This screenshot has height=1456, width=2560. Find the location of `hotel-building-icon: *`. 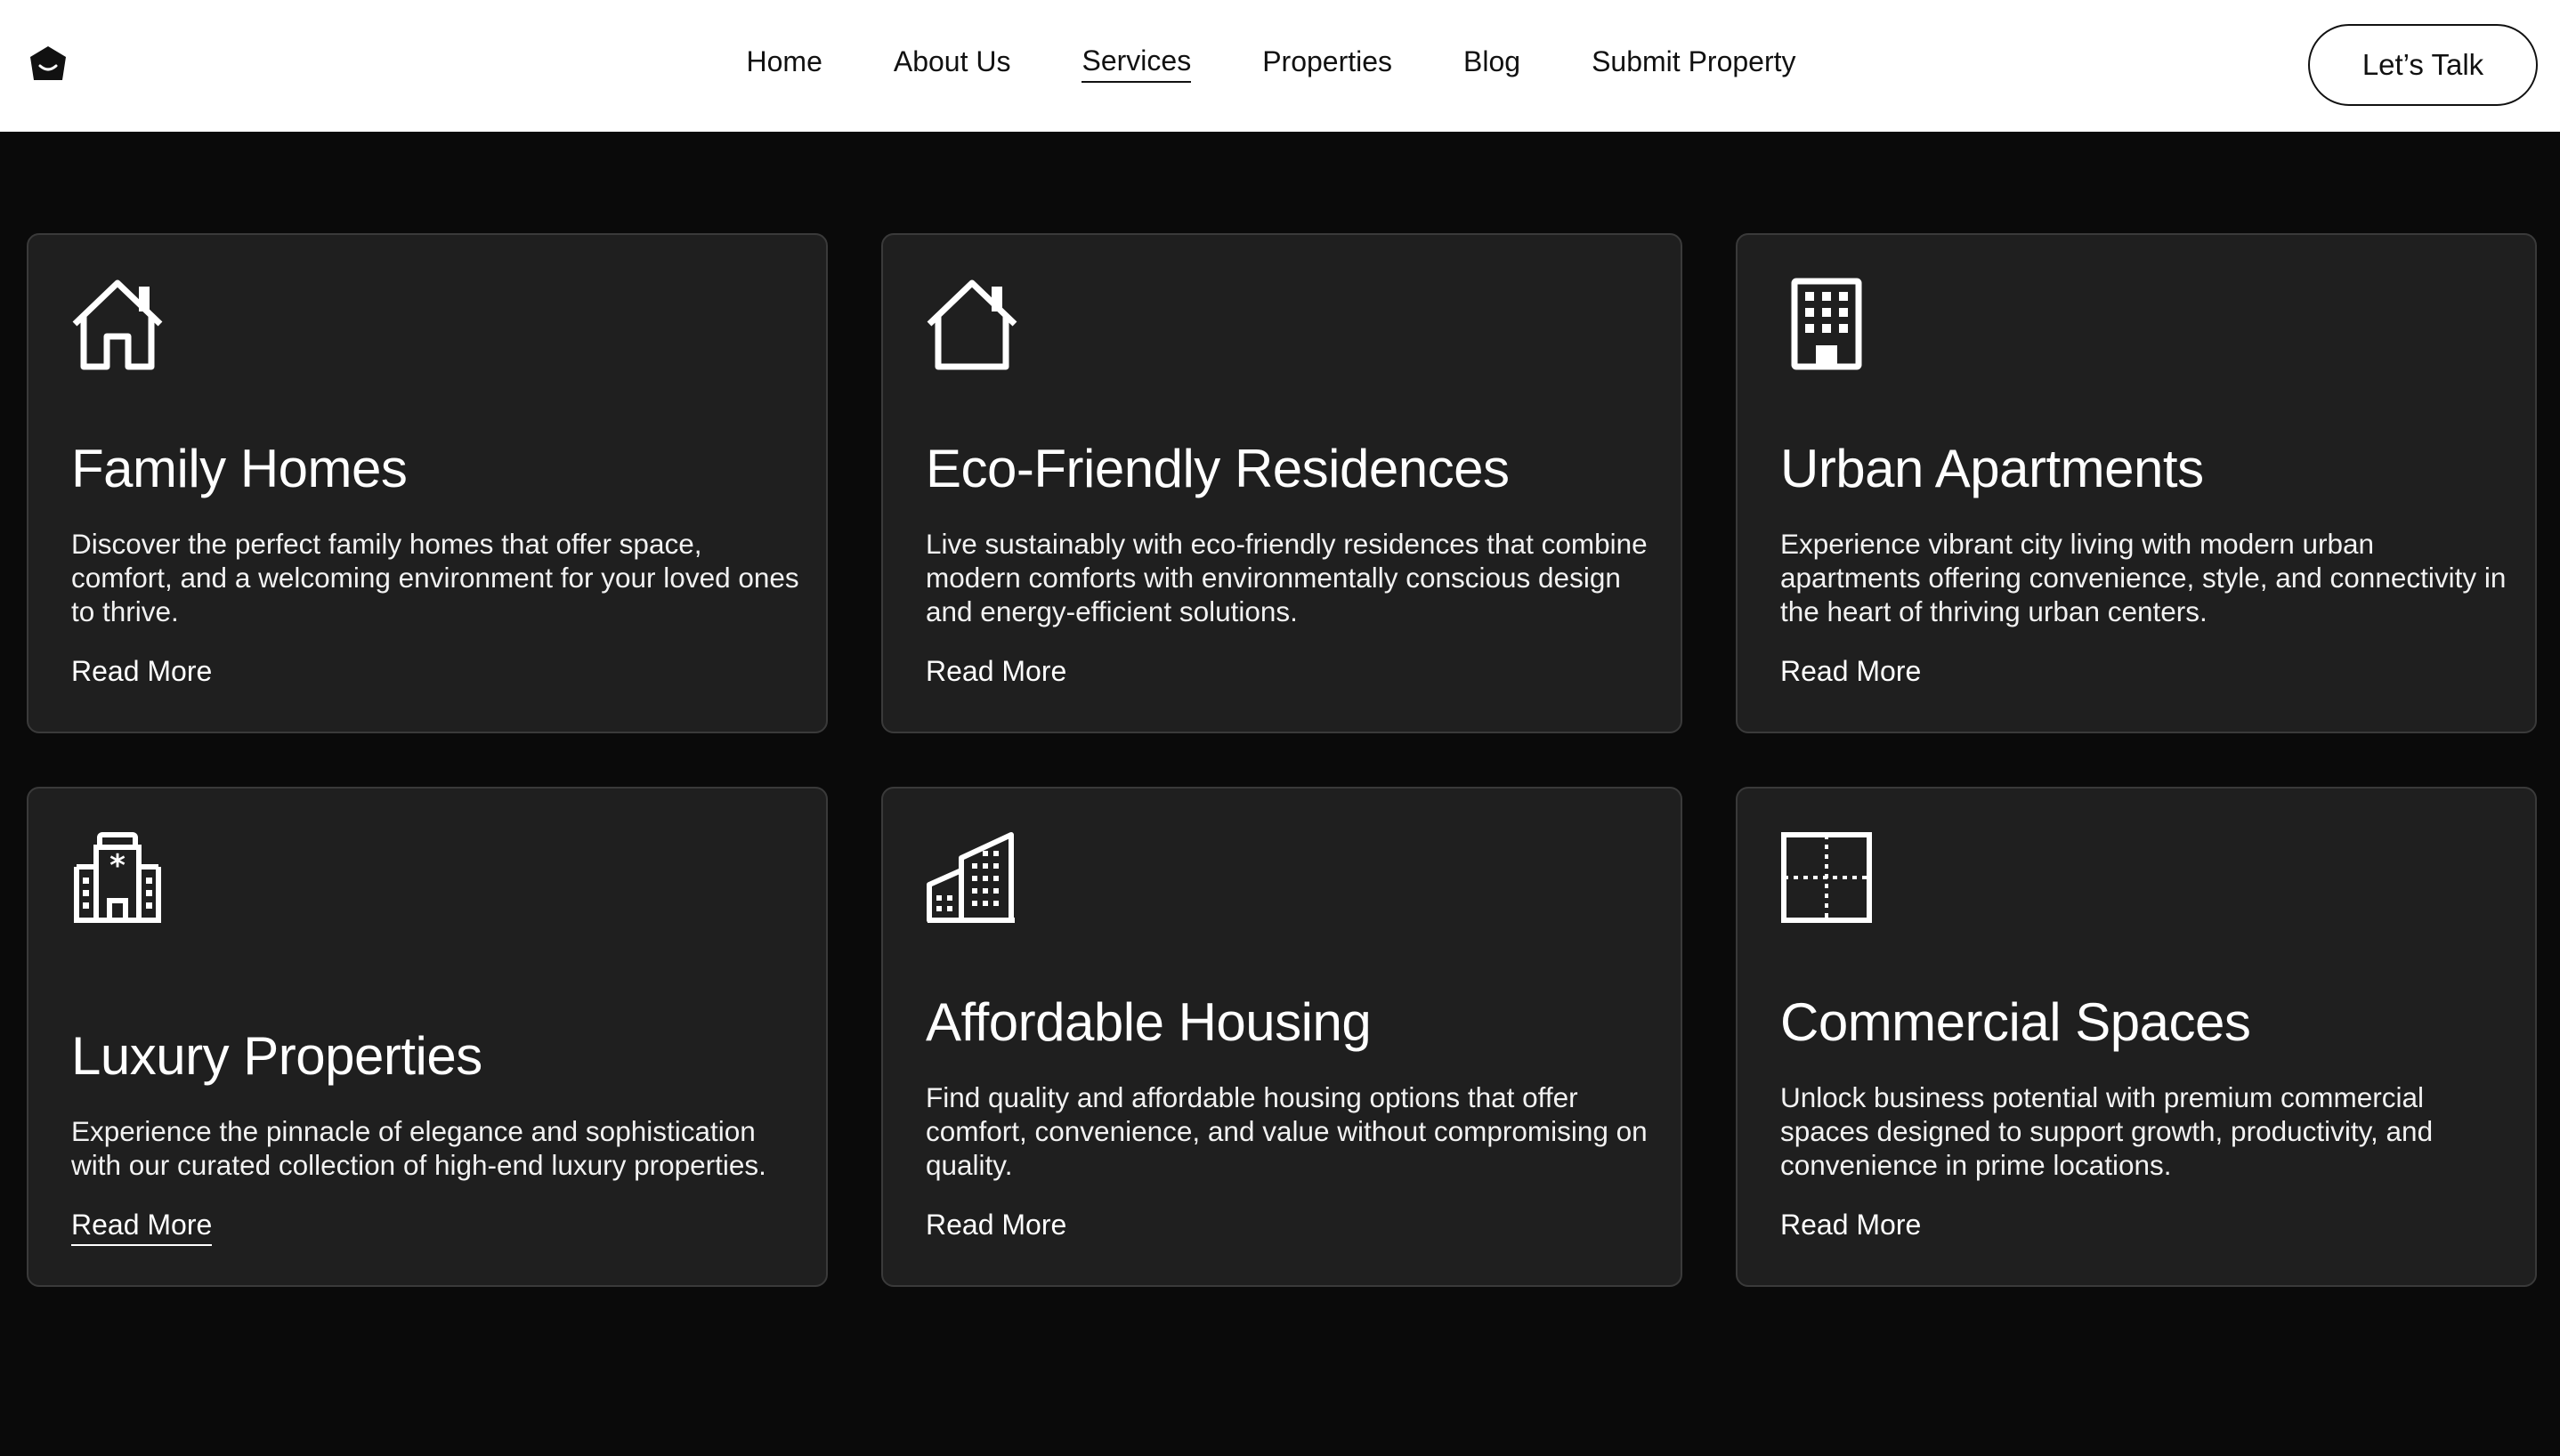

hotel-building-icon: * is located at coordinates (117, 877).